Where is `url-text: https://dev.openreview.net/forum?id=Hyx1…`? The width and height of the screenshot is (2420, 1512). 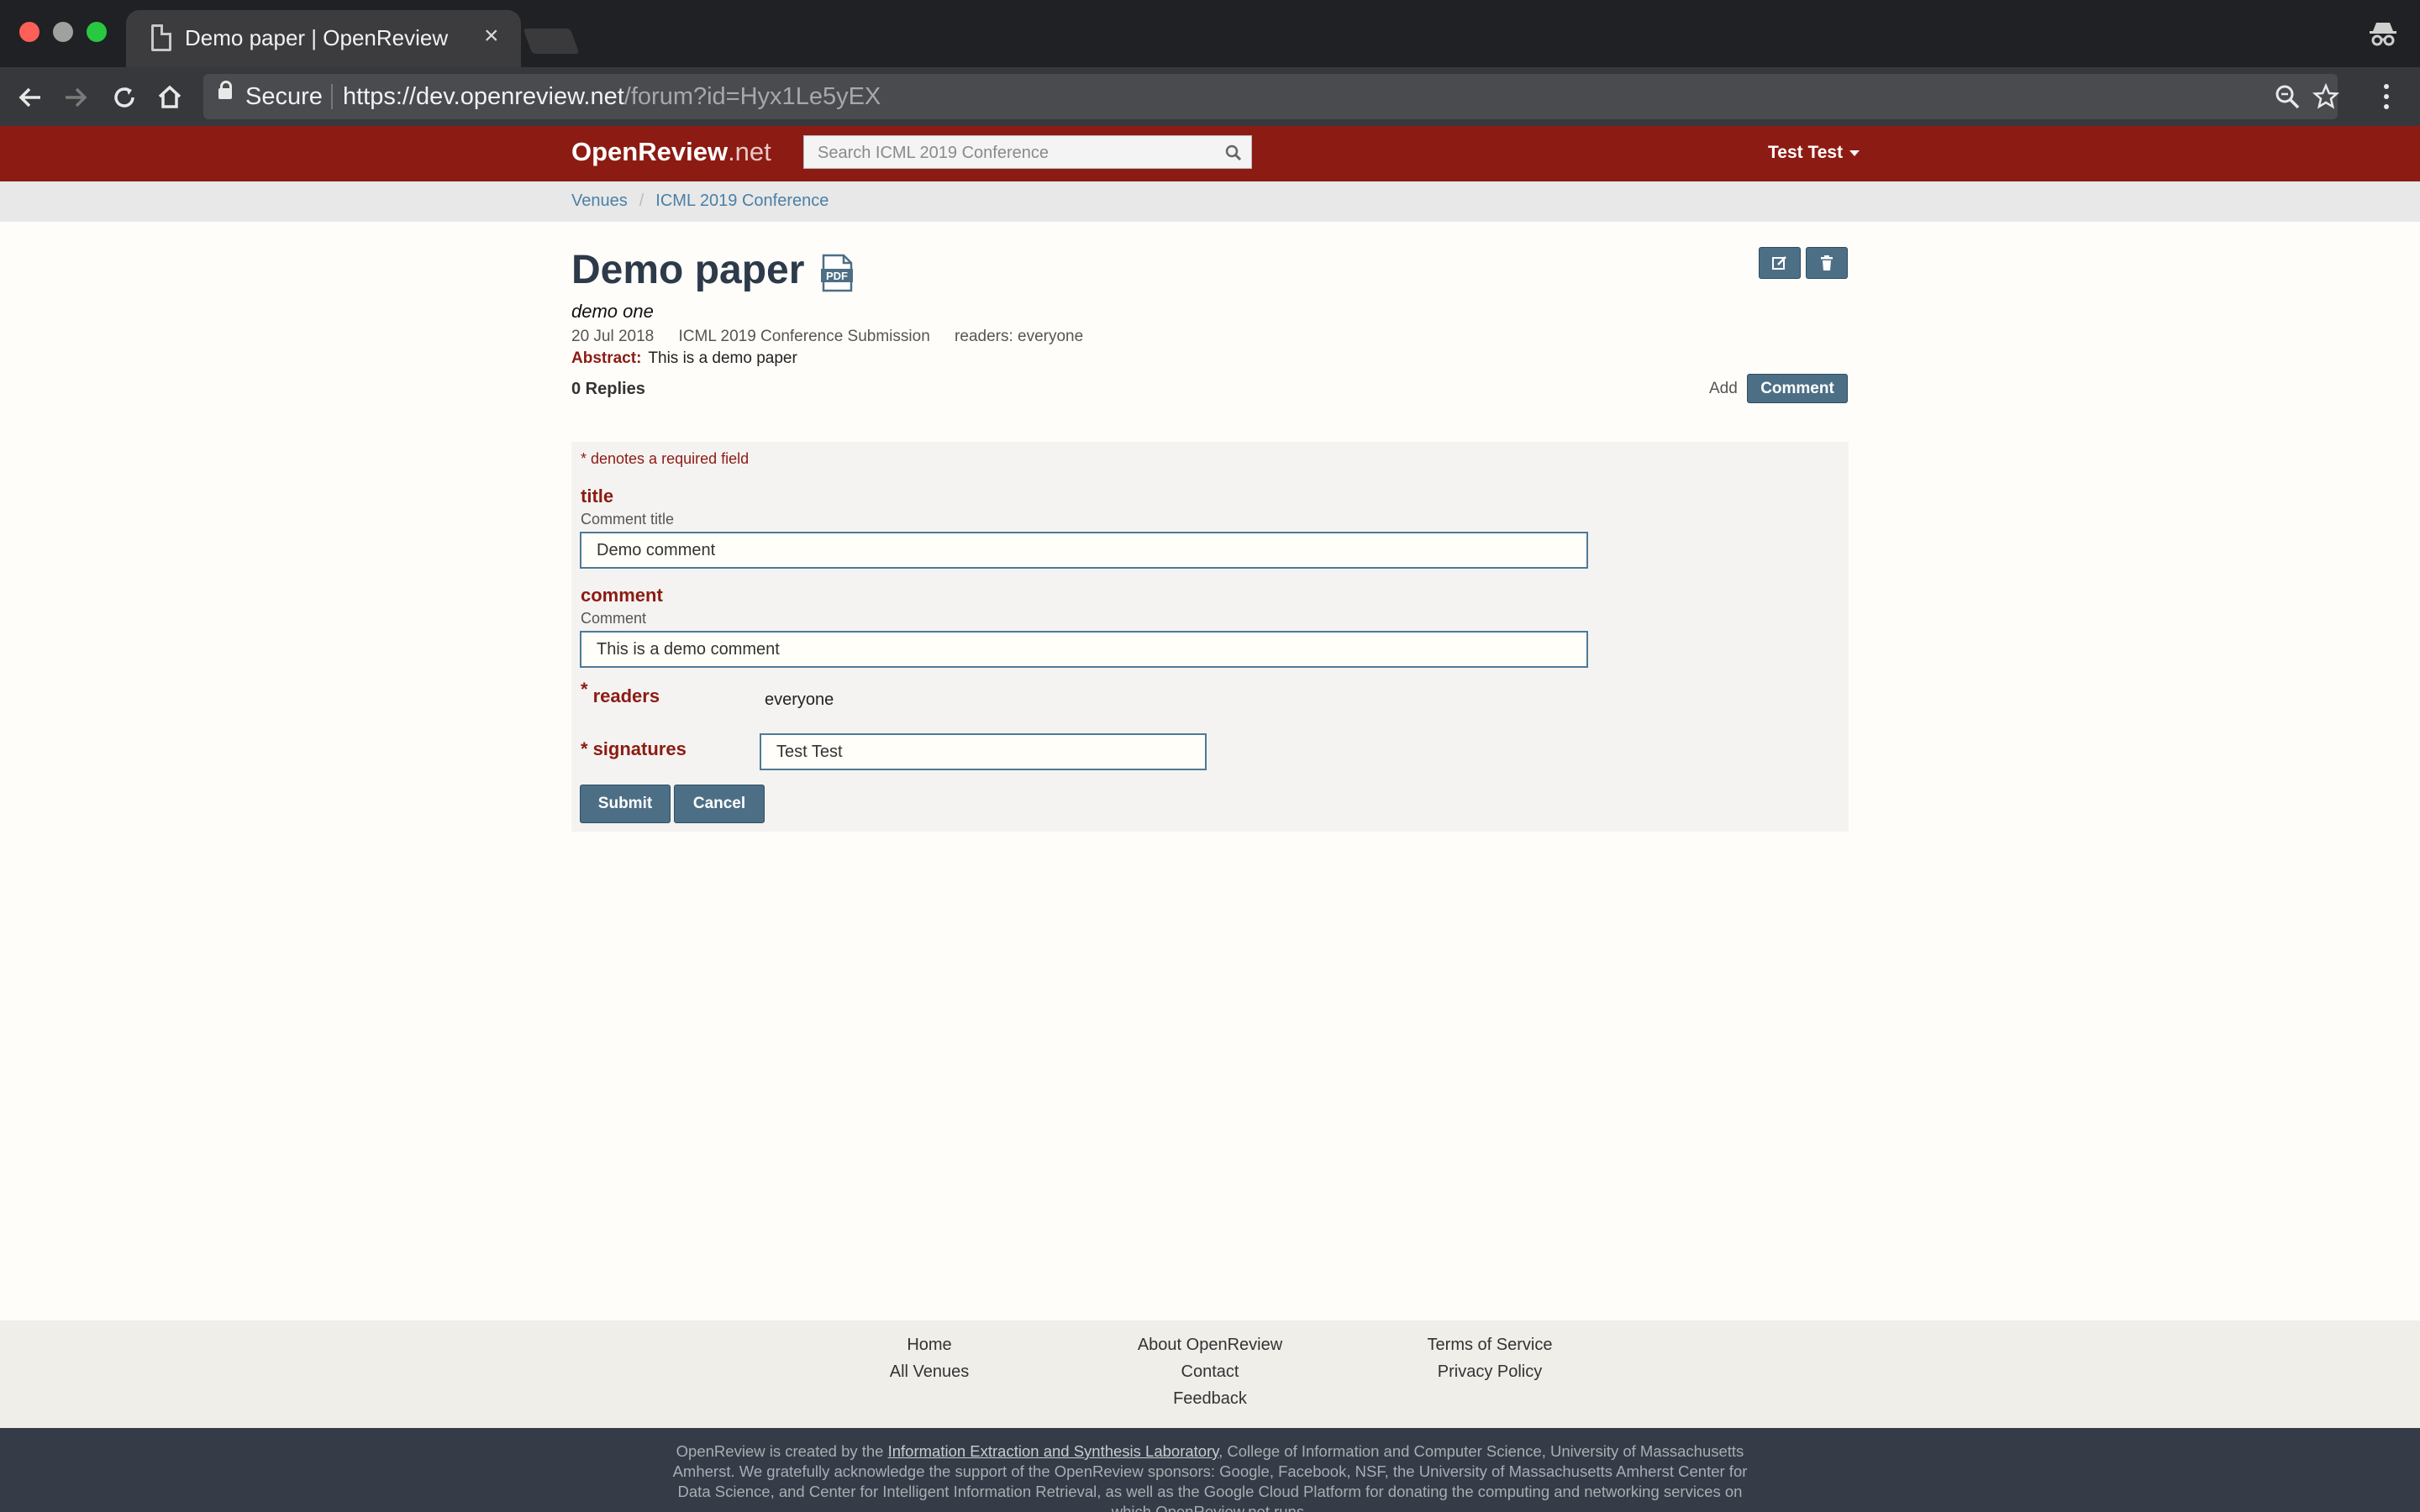
url-text: https://dev.openreview.net/forum?id=Hyx1… is located at coordinates (612, 97).